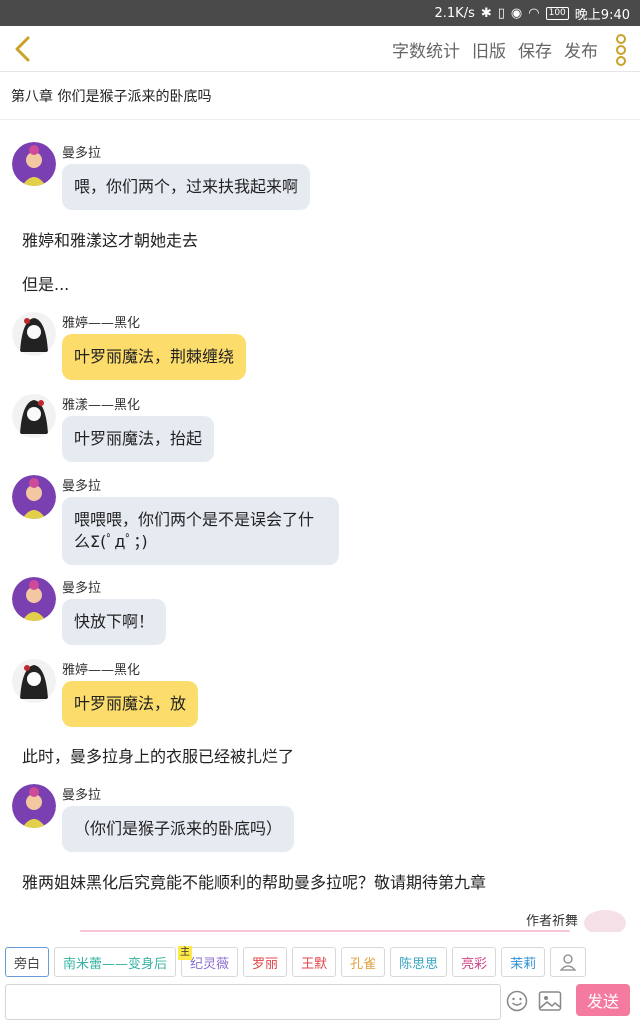 The width and height of the screenshot is (640, 1024). Describe the element at coordinates (581, 49) in the screenshot. I see `publish-button: 发布` at that location.